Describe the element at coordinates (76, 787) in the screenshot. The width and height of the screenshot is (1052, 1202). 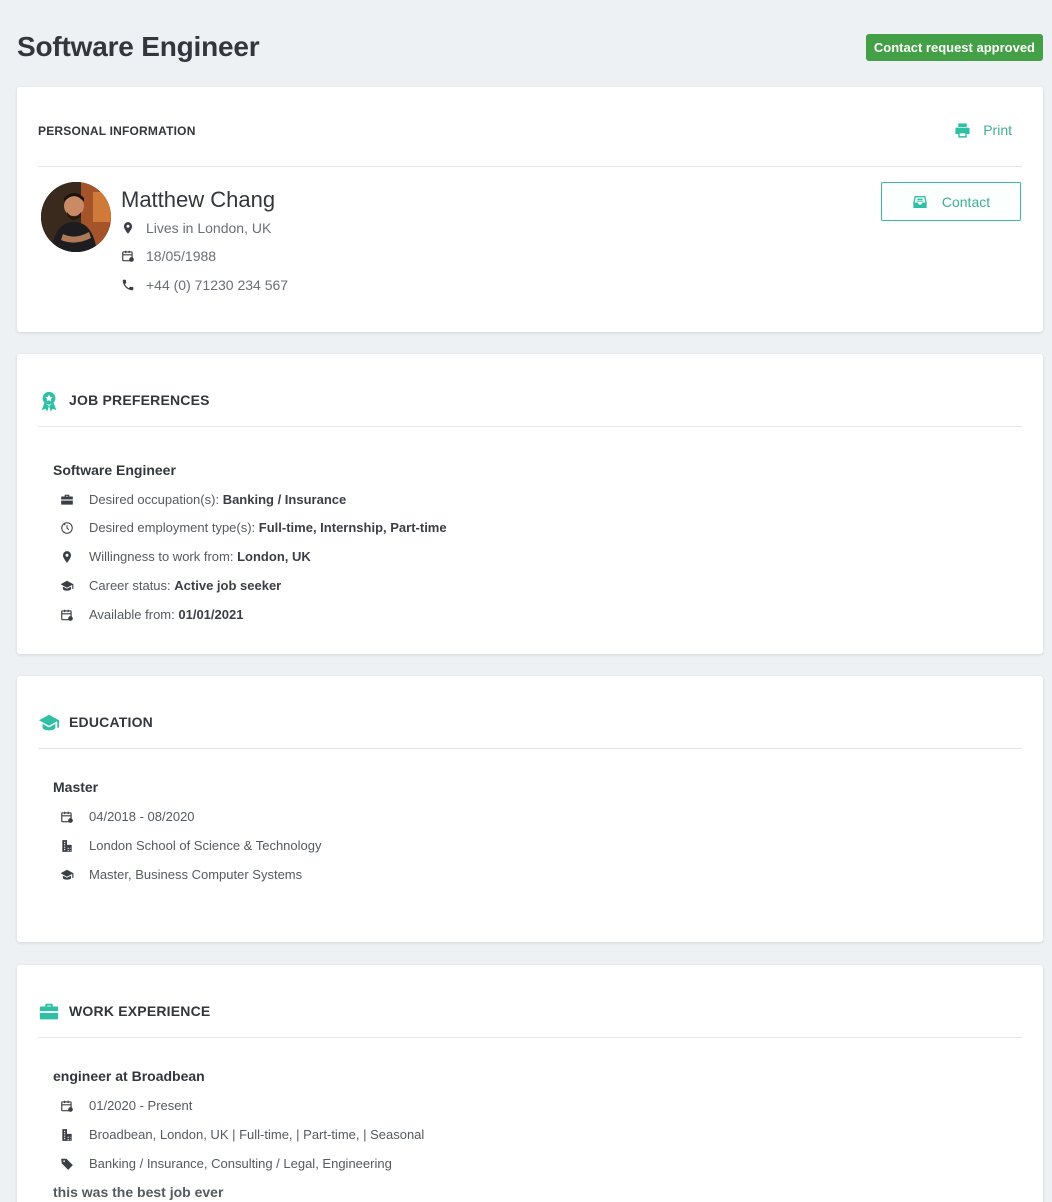
I see `education-degree: Master` at that location.